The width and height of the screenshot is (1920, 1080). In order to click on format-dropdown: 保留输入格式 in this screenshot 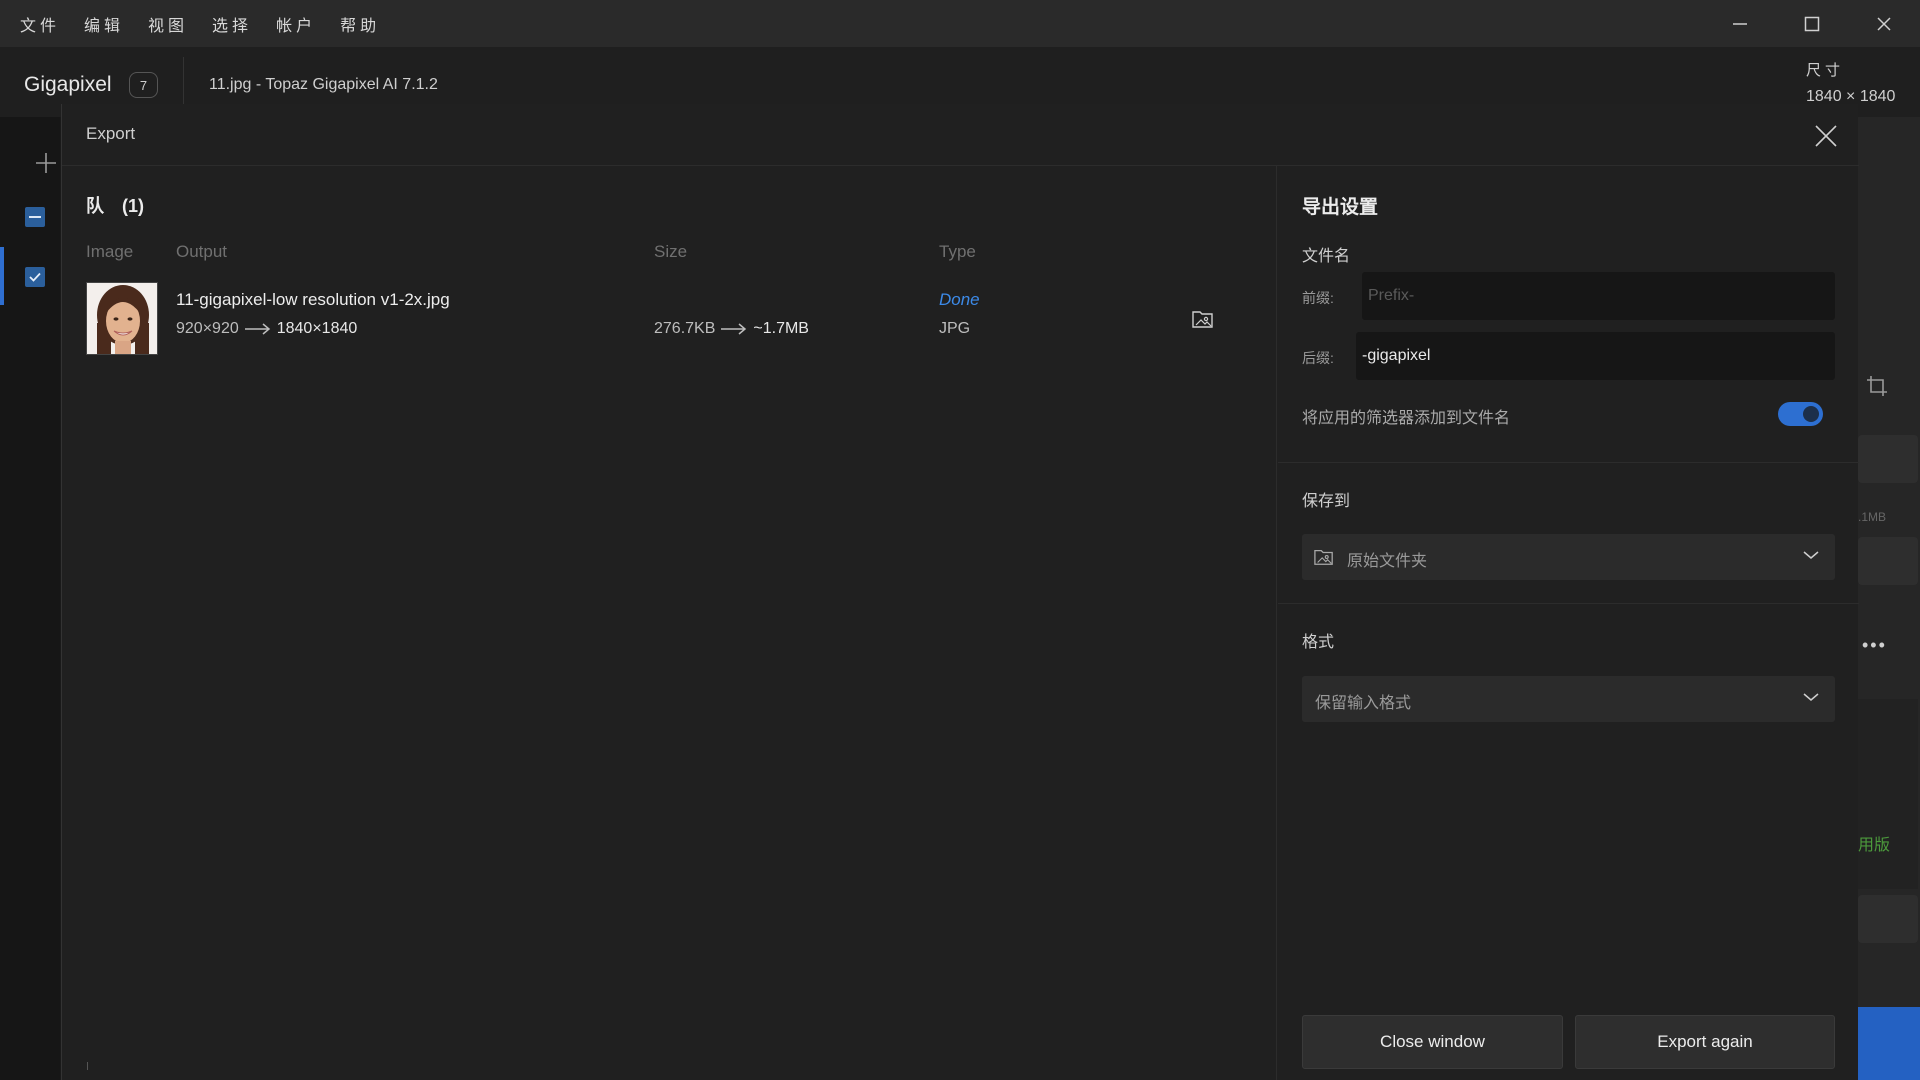, I will do `click(1568, 699)`.